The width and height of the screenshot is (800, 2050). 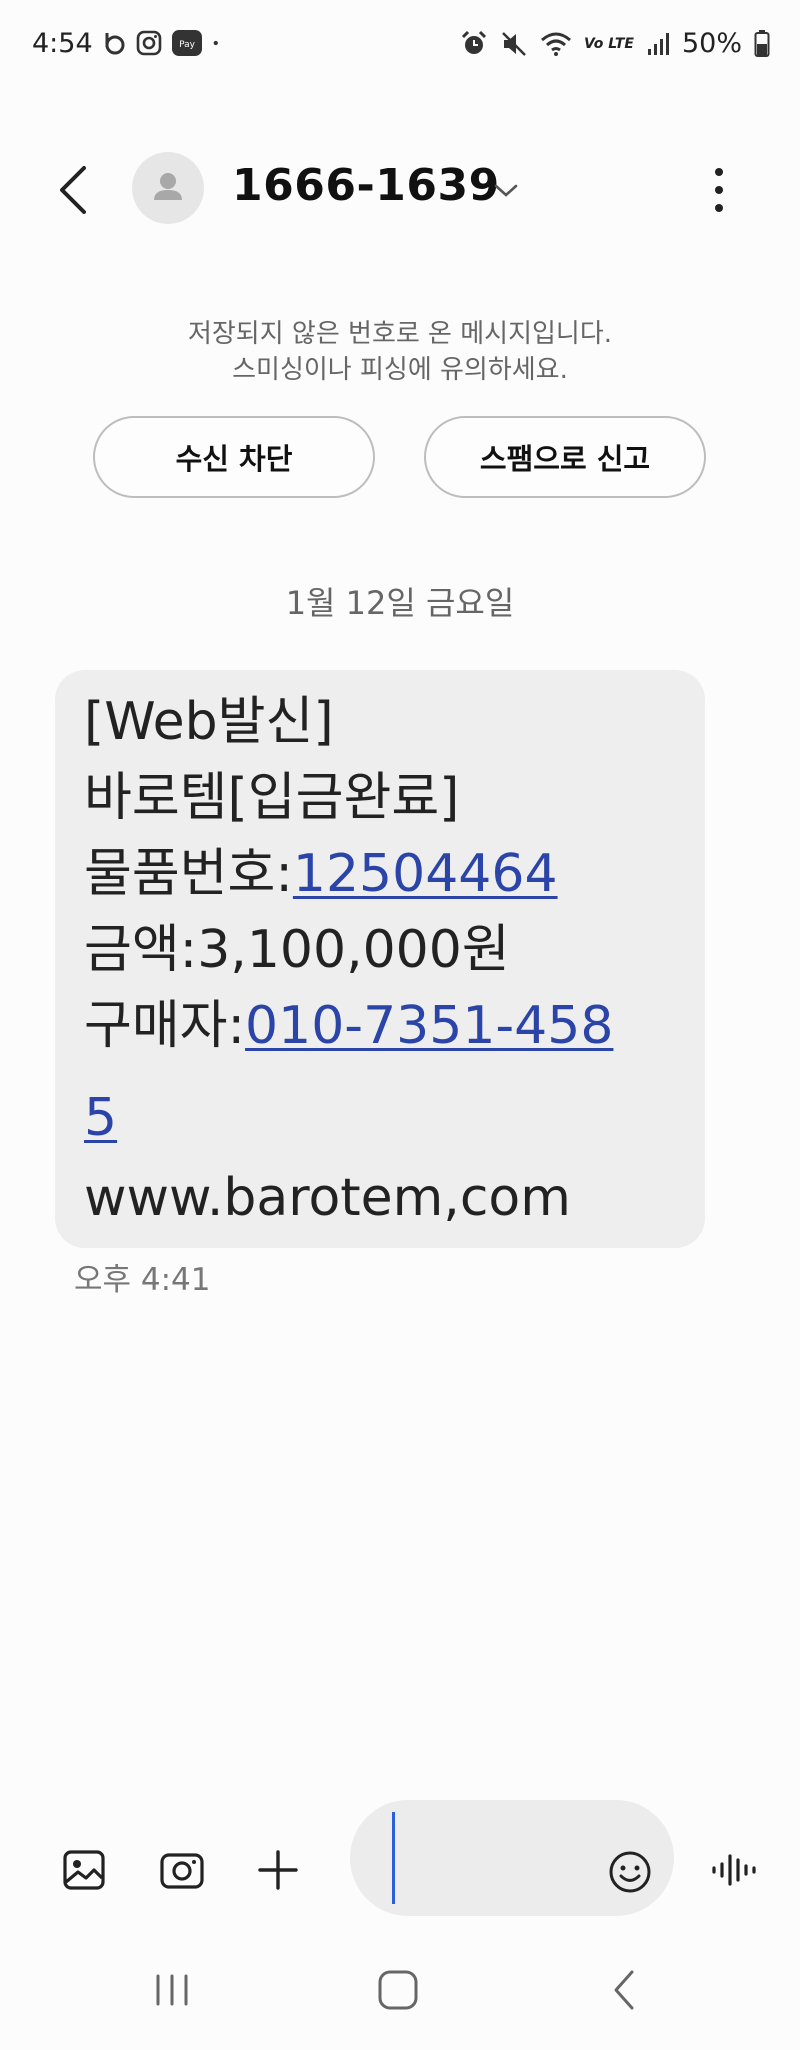 I want to click on plus-icon, so click(x=278, y=1870).